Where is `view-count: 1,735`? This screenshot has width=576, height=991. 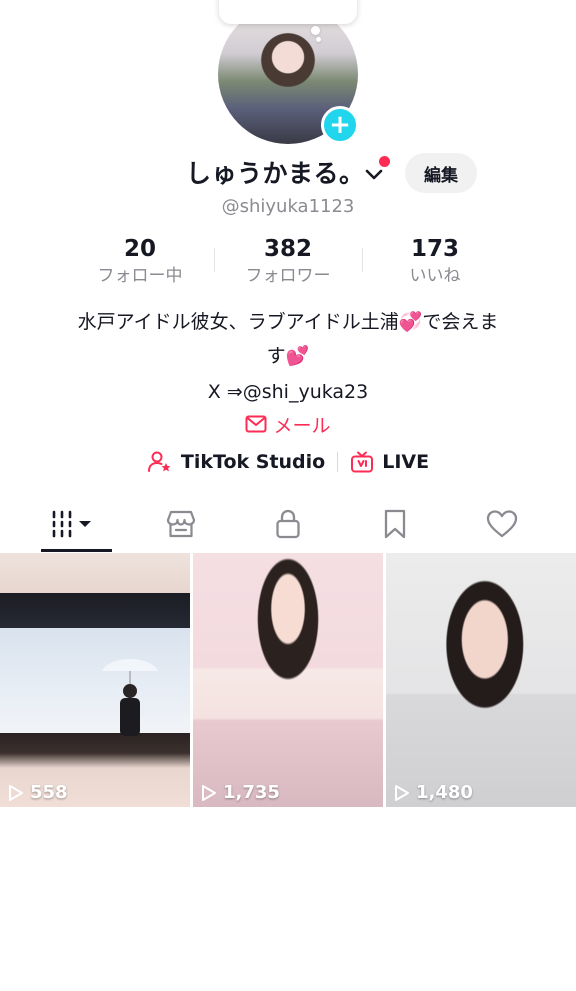
view-count: 1,735 is located at coordinates (240, 792).